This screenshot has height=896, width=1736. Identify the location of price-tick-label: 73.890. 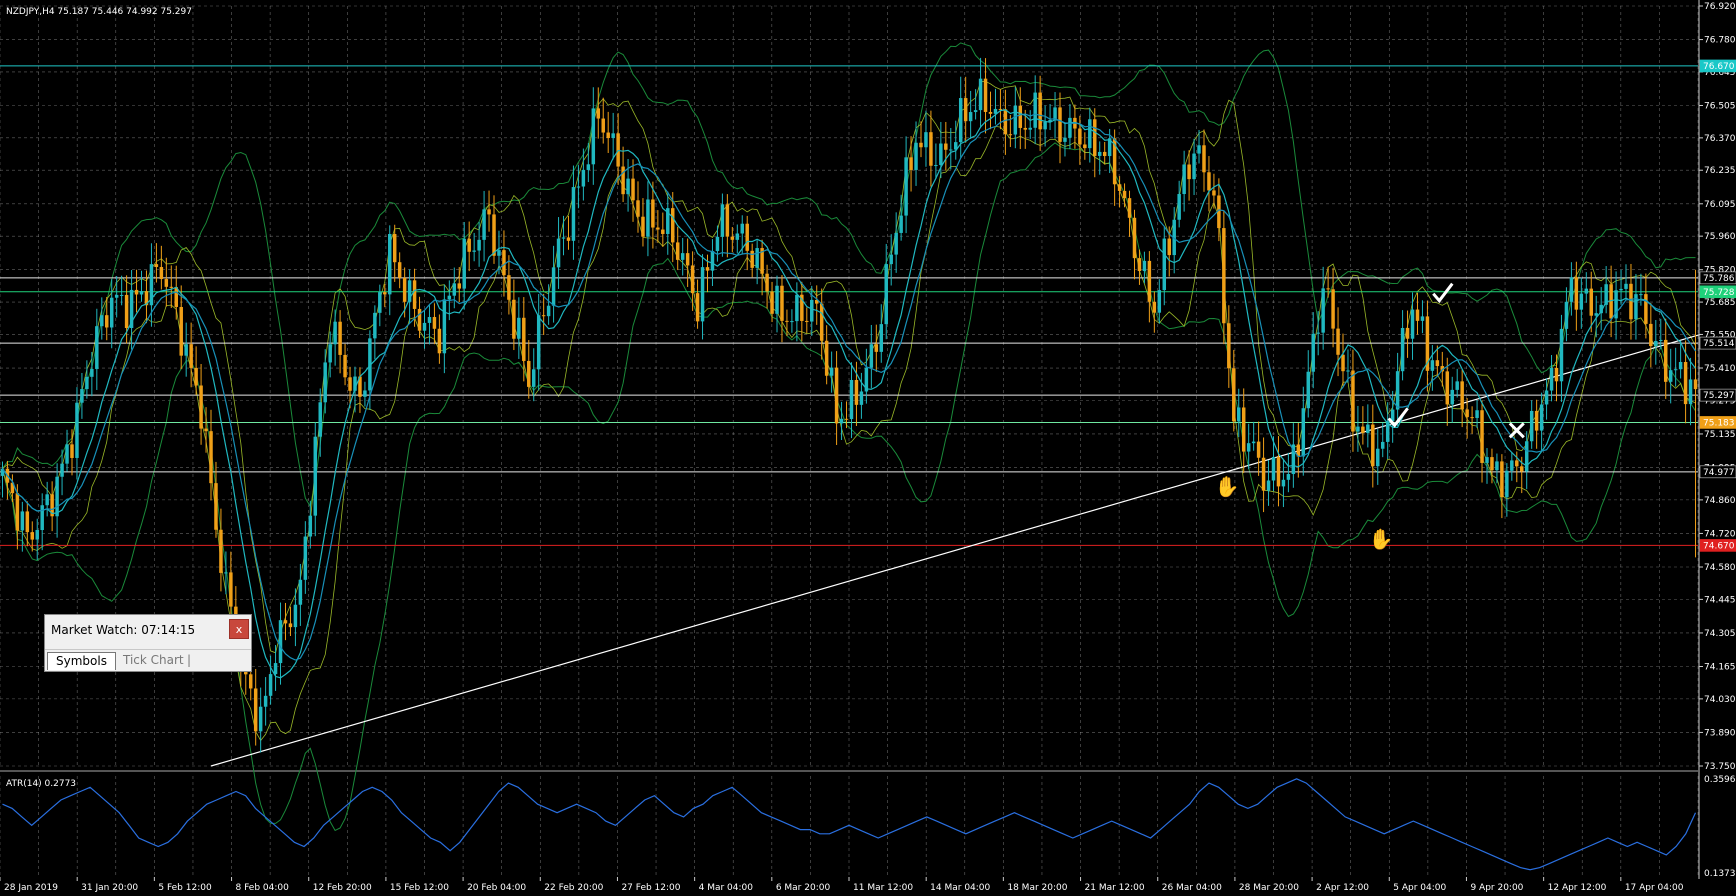
(1720, 733).